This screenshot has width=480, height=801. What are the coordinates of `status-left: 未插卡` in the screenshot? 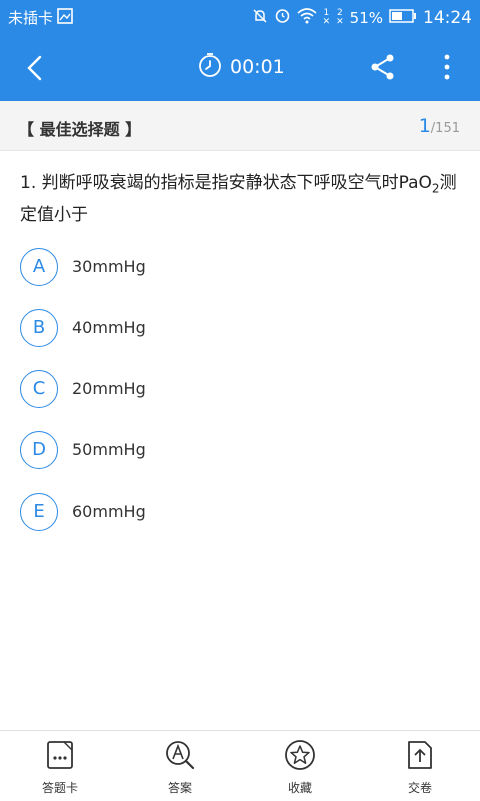 It's located at (40, 17).